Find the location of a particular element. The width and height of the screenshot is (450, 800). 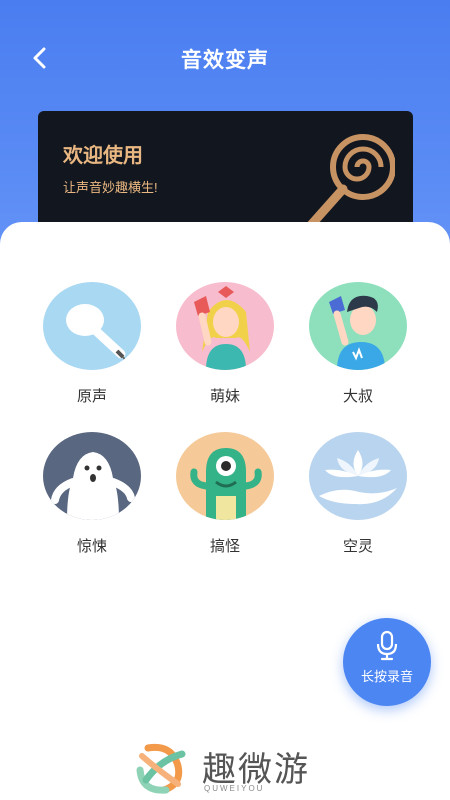

banner-title: 欢迎使用 is located at coordinates (103, 156).